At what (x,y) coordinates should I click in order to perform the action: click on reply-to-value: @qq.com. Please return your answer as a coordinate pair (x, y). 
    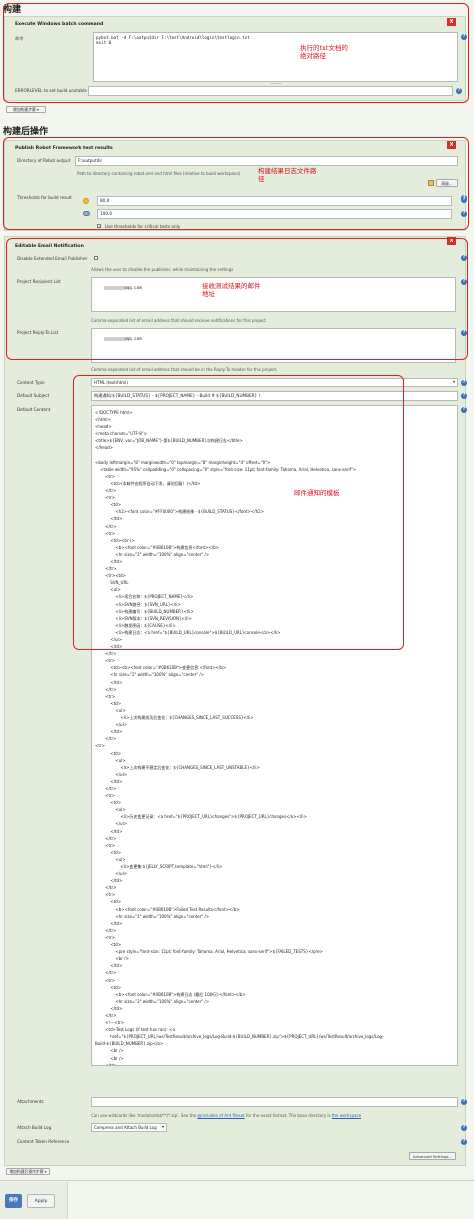
    Looking at the image, I should click on (133, 338).